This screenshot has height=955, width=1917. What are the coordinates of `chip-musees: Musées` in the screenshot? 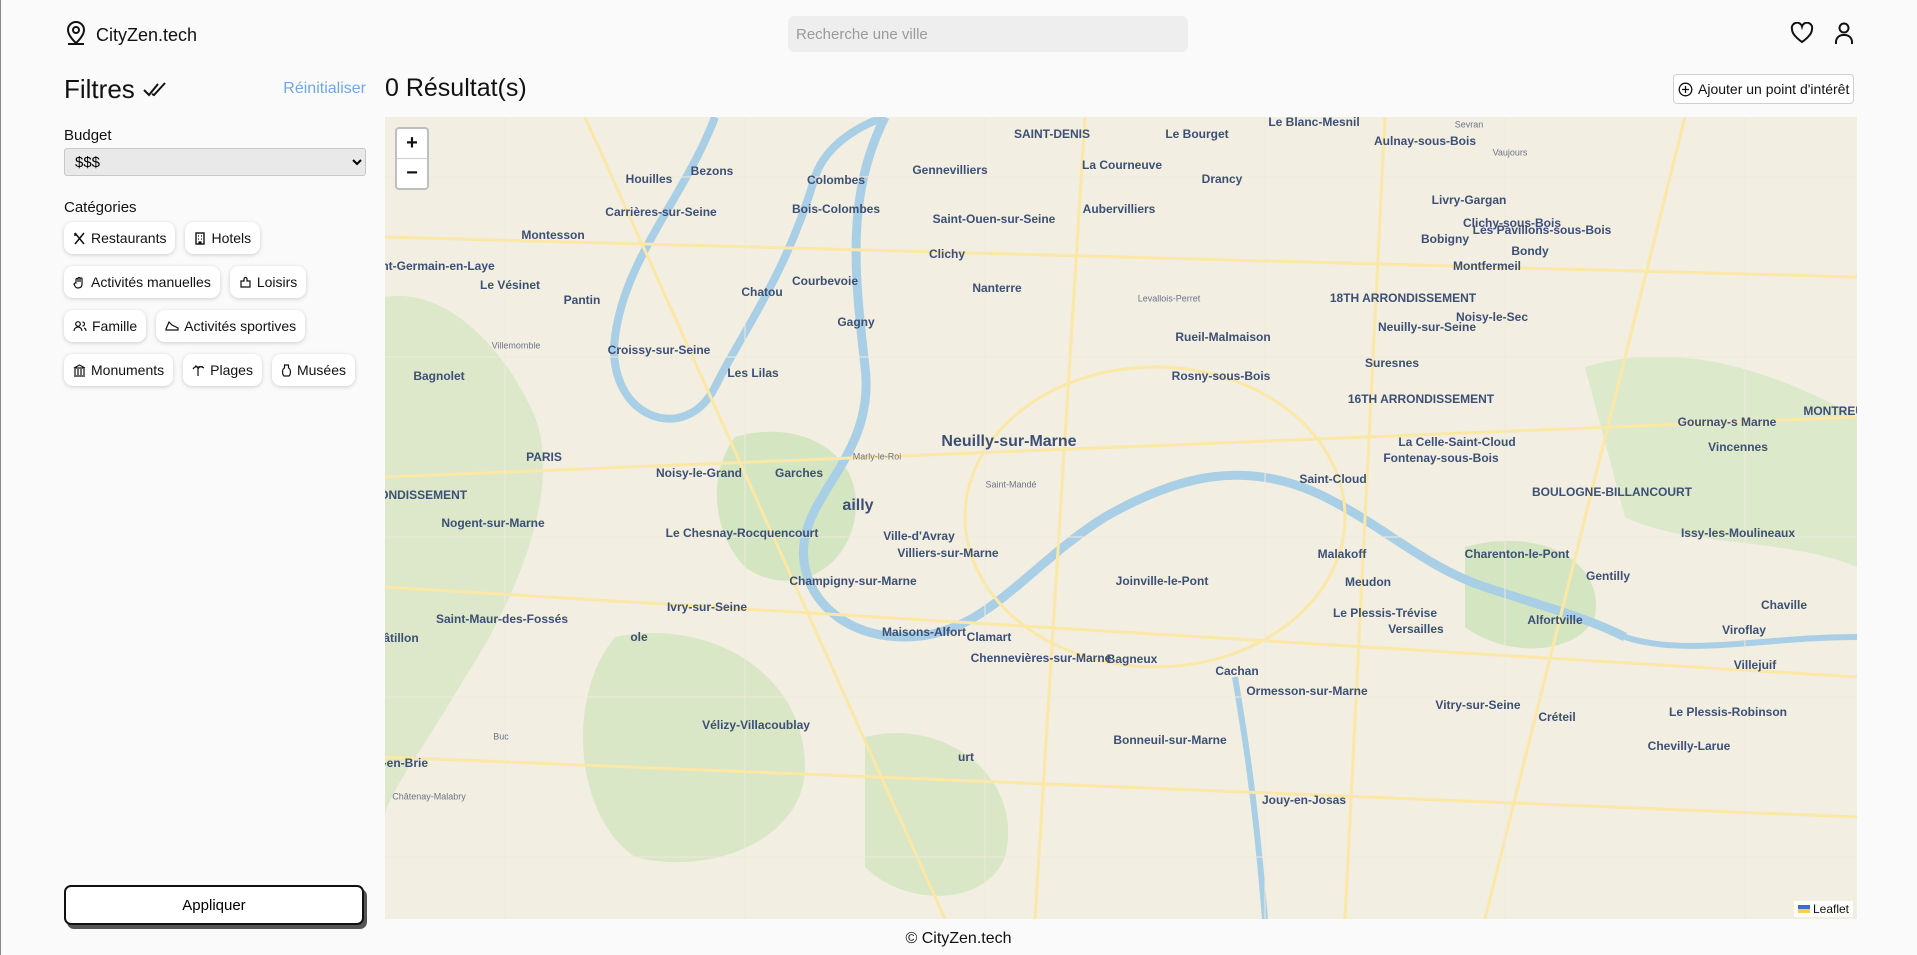 It's located at (313, 370).